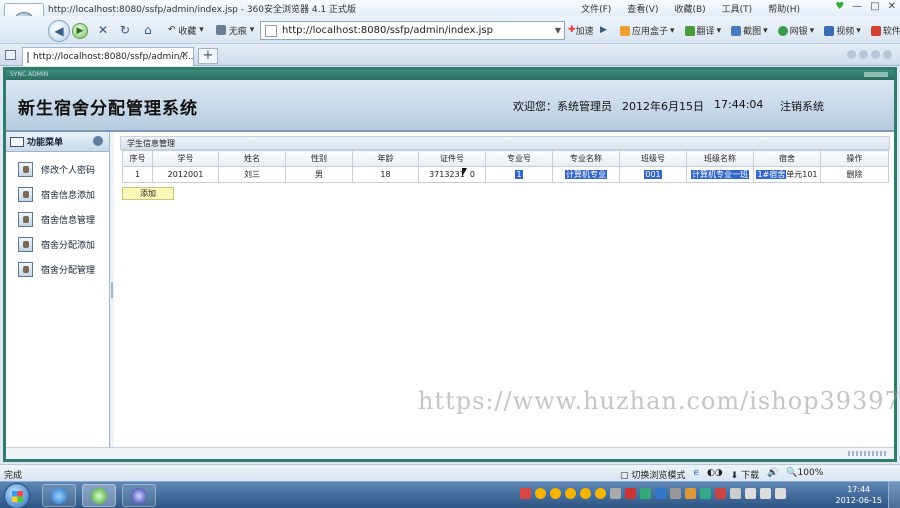  Describe the element at coordinates (319, 174) in the screenshot. I see `cell-gender: 男` at that location.